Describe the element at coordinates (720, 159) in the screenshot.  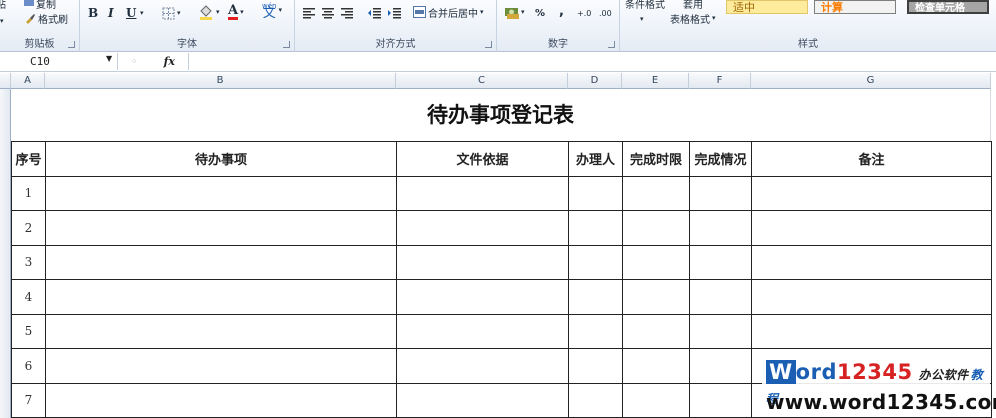
I see `header-cell-status: 完成情况` at that location.